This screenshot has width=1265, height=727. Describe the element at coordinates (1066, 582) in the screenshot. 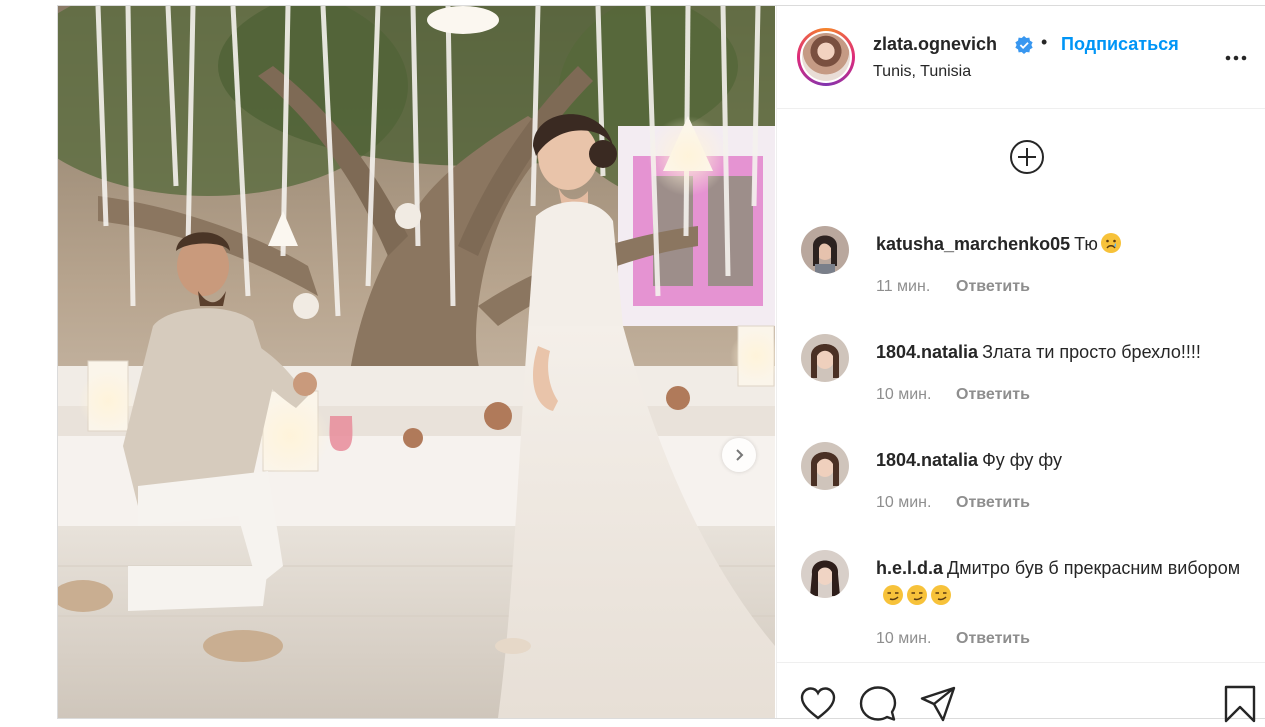

I see `comment-text: h.e.l.d.a Дмитро був б прекрасним вибором` at that location.